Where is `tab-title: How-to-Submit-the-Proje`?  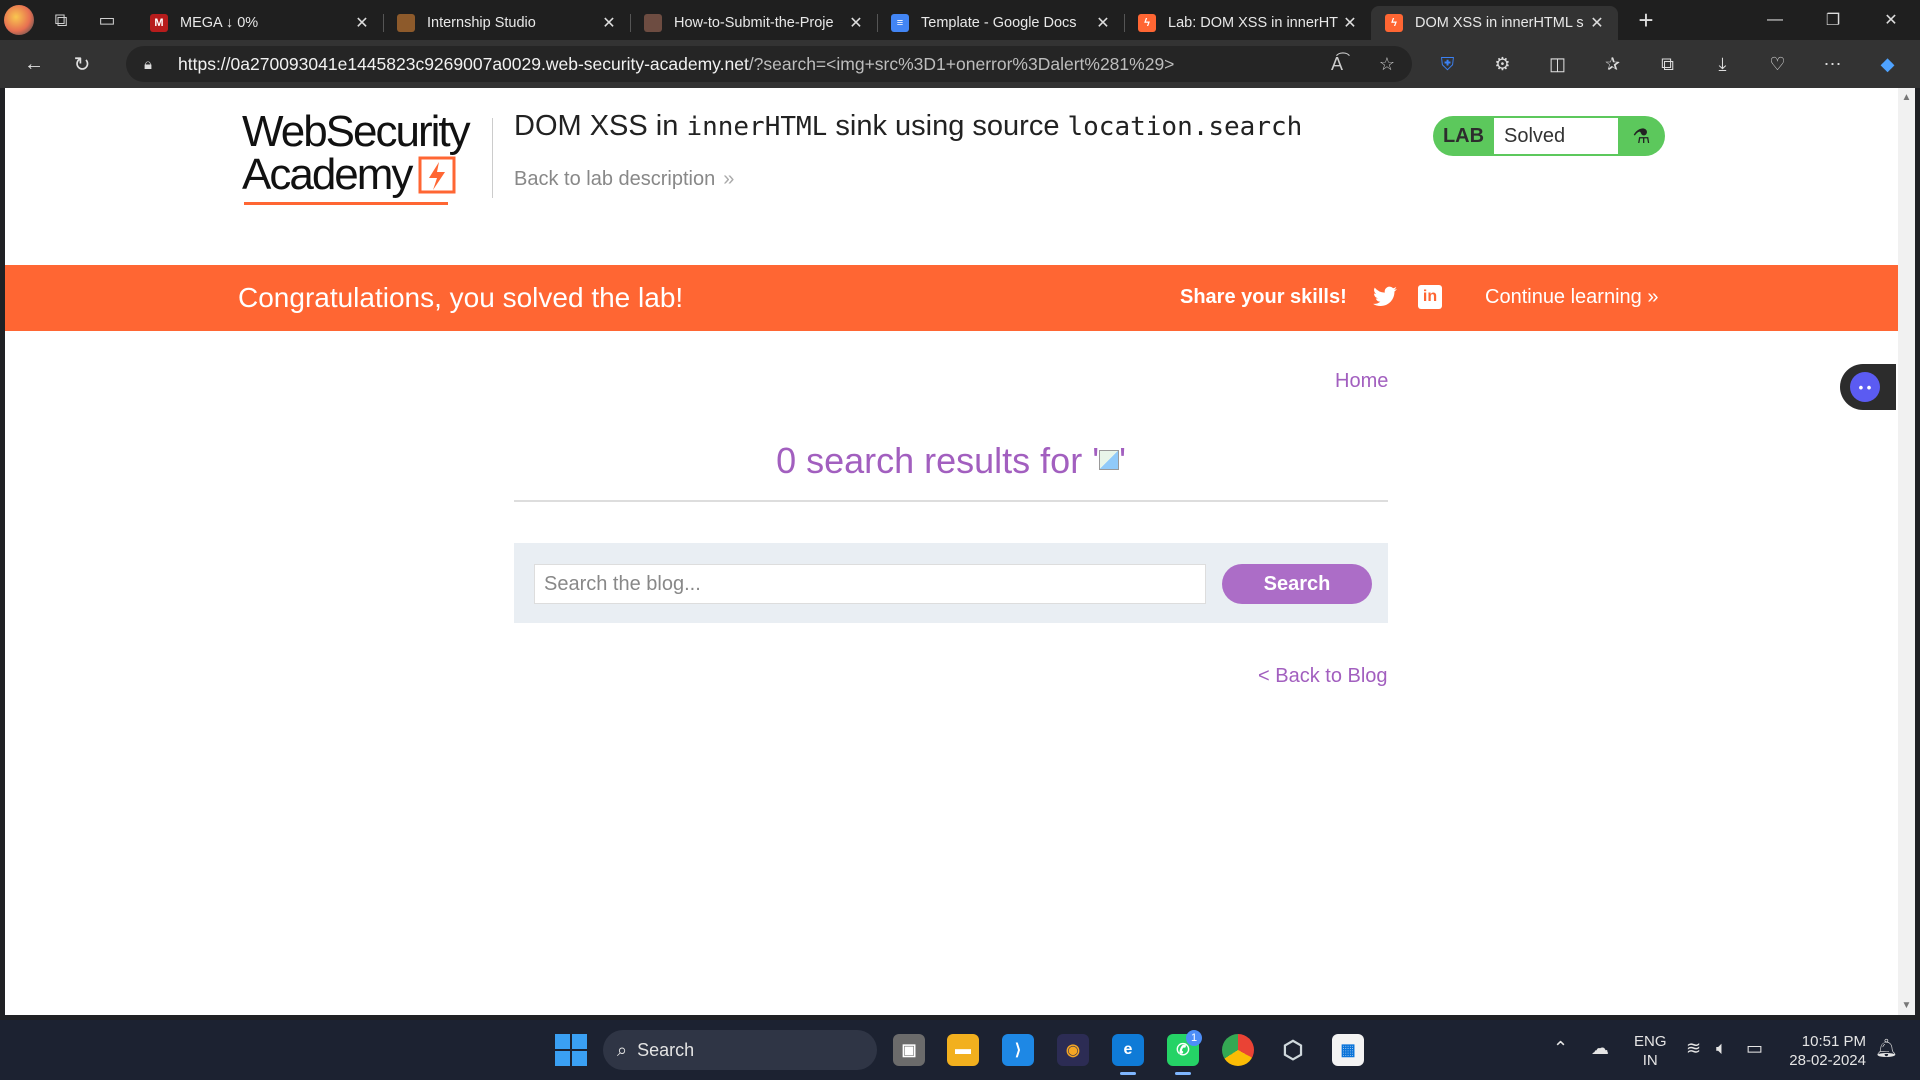 tab-title: How-to-Submit-the-Proje is located at coordinates (754, 23).